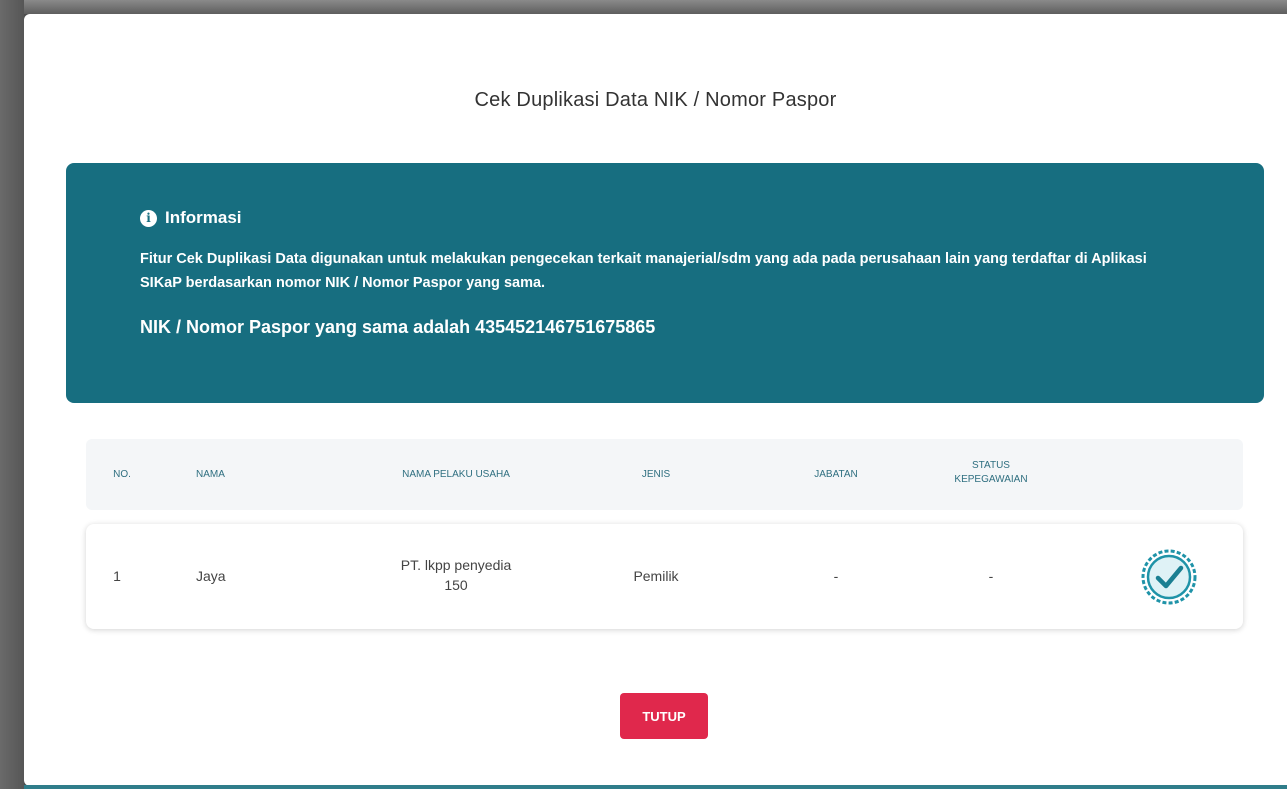 The height and width of the screenshot is (789, 1287). Describe the element at coordinates (656, 474) in the screenshot. I see `column-header-jenis: JENIS` at that location.